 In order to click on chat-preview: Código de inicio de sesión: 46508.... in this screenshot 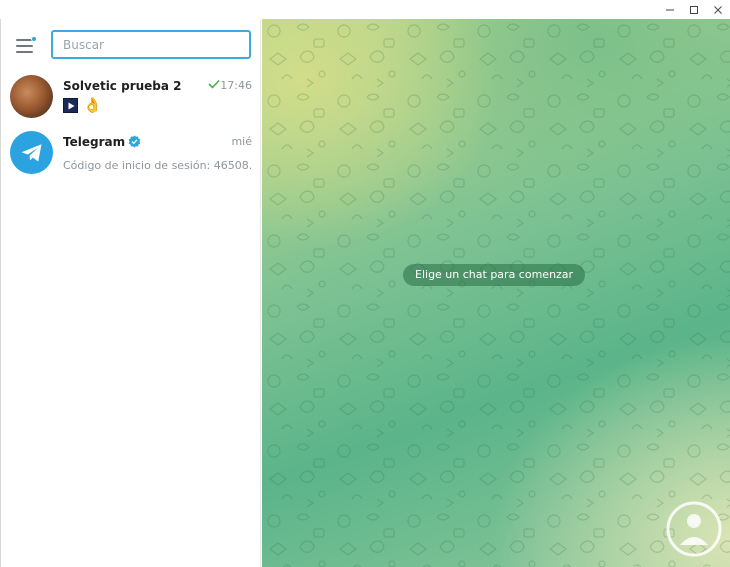, I will do `click(158, 165)`.